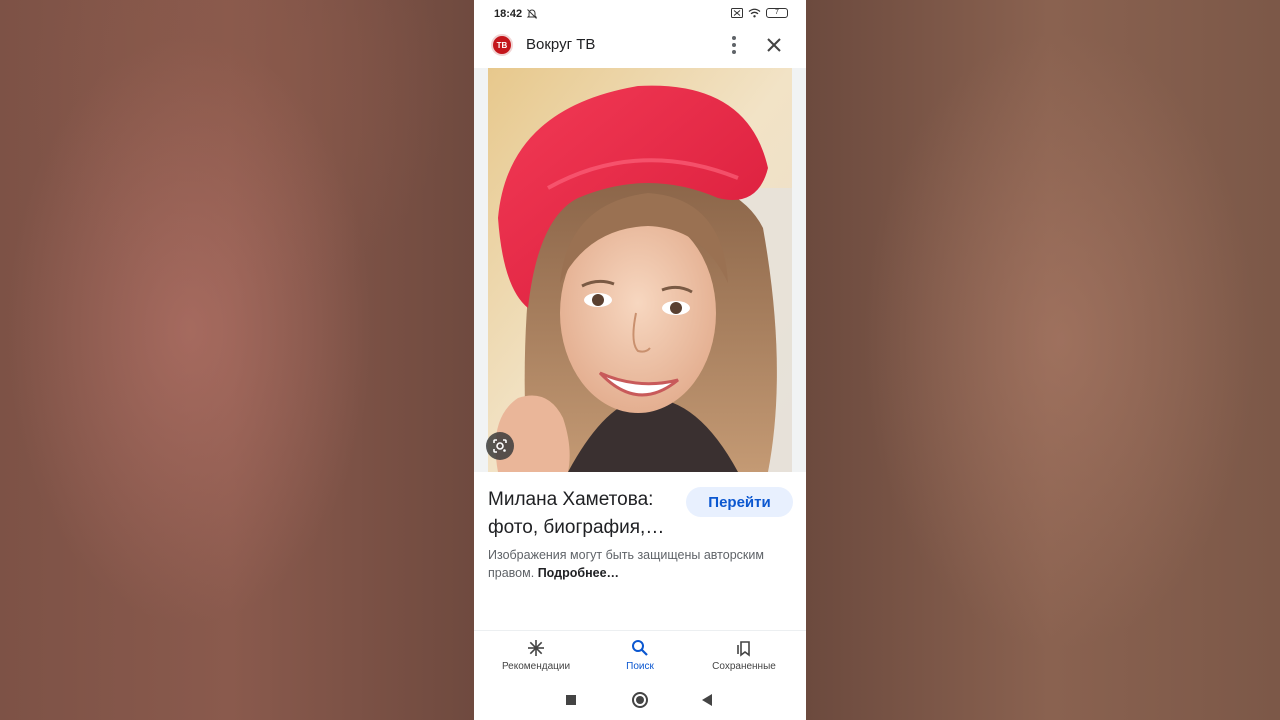  Describe the element at coordinates (502, 45) in the screenshot. I see `site-favicon: ТВ` at that location.